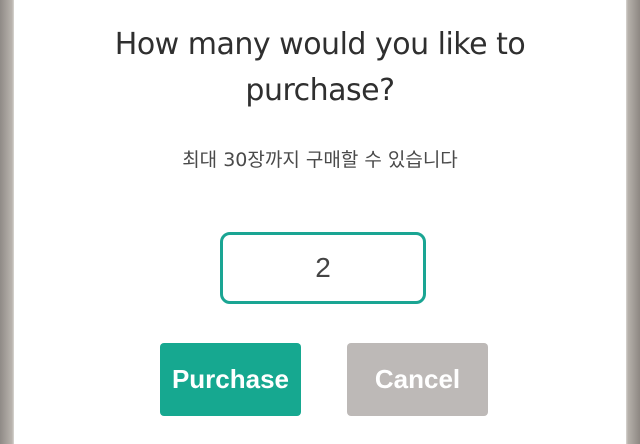  Describe the element at coordinates (320, 160) in the screenshot. I see `purchase-limit-text: 최대 30장까지 구매할 수 있습니다` at that location.